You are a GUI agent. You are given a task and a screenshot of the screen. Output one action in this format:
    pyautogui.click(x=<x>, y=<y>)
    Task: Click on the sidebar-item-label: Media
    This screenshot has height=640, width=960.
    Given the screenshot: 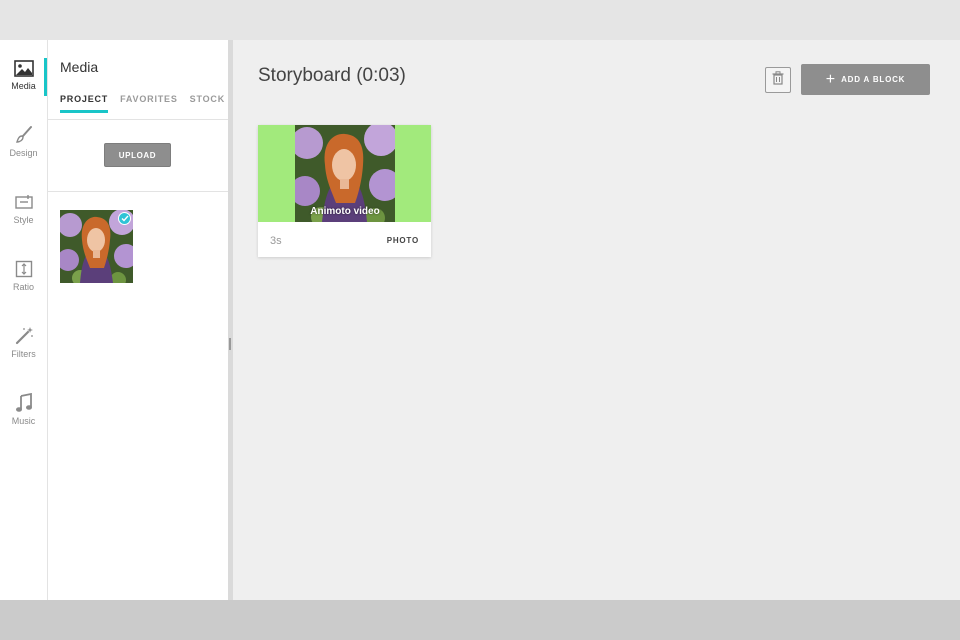 What is the action you would take?
    pyautogui.click(x=23, y=86)
    